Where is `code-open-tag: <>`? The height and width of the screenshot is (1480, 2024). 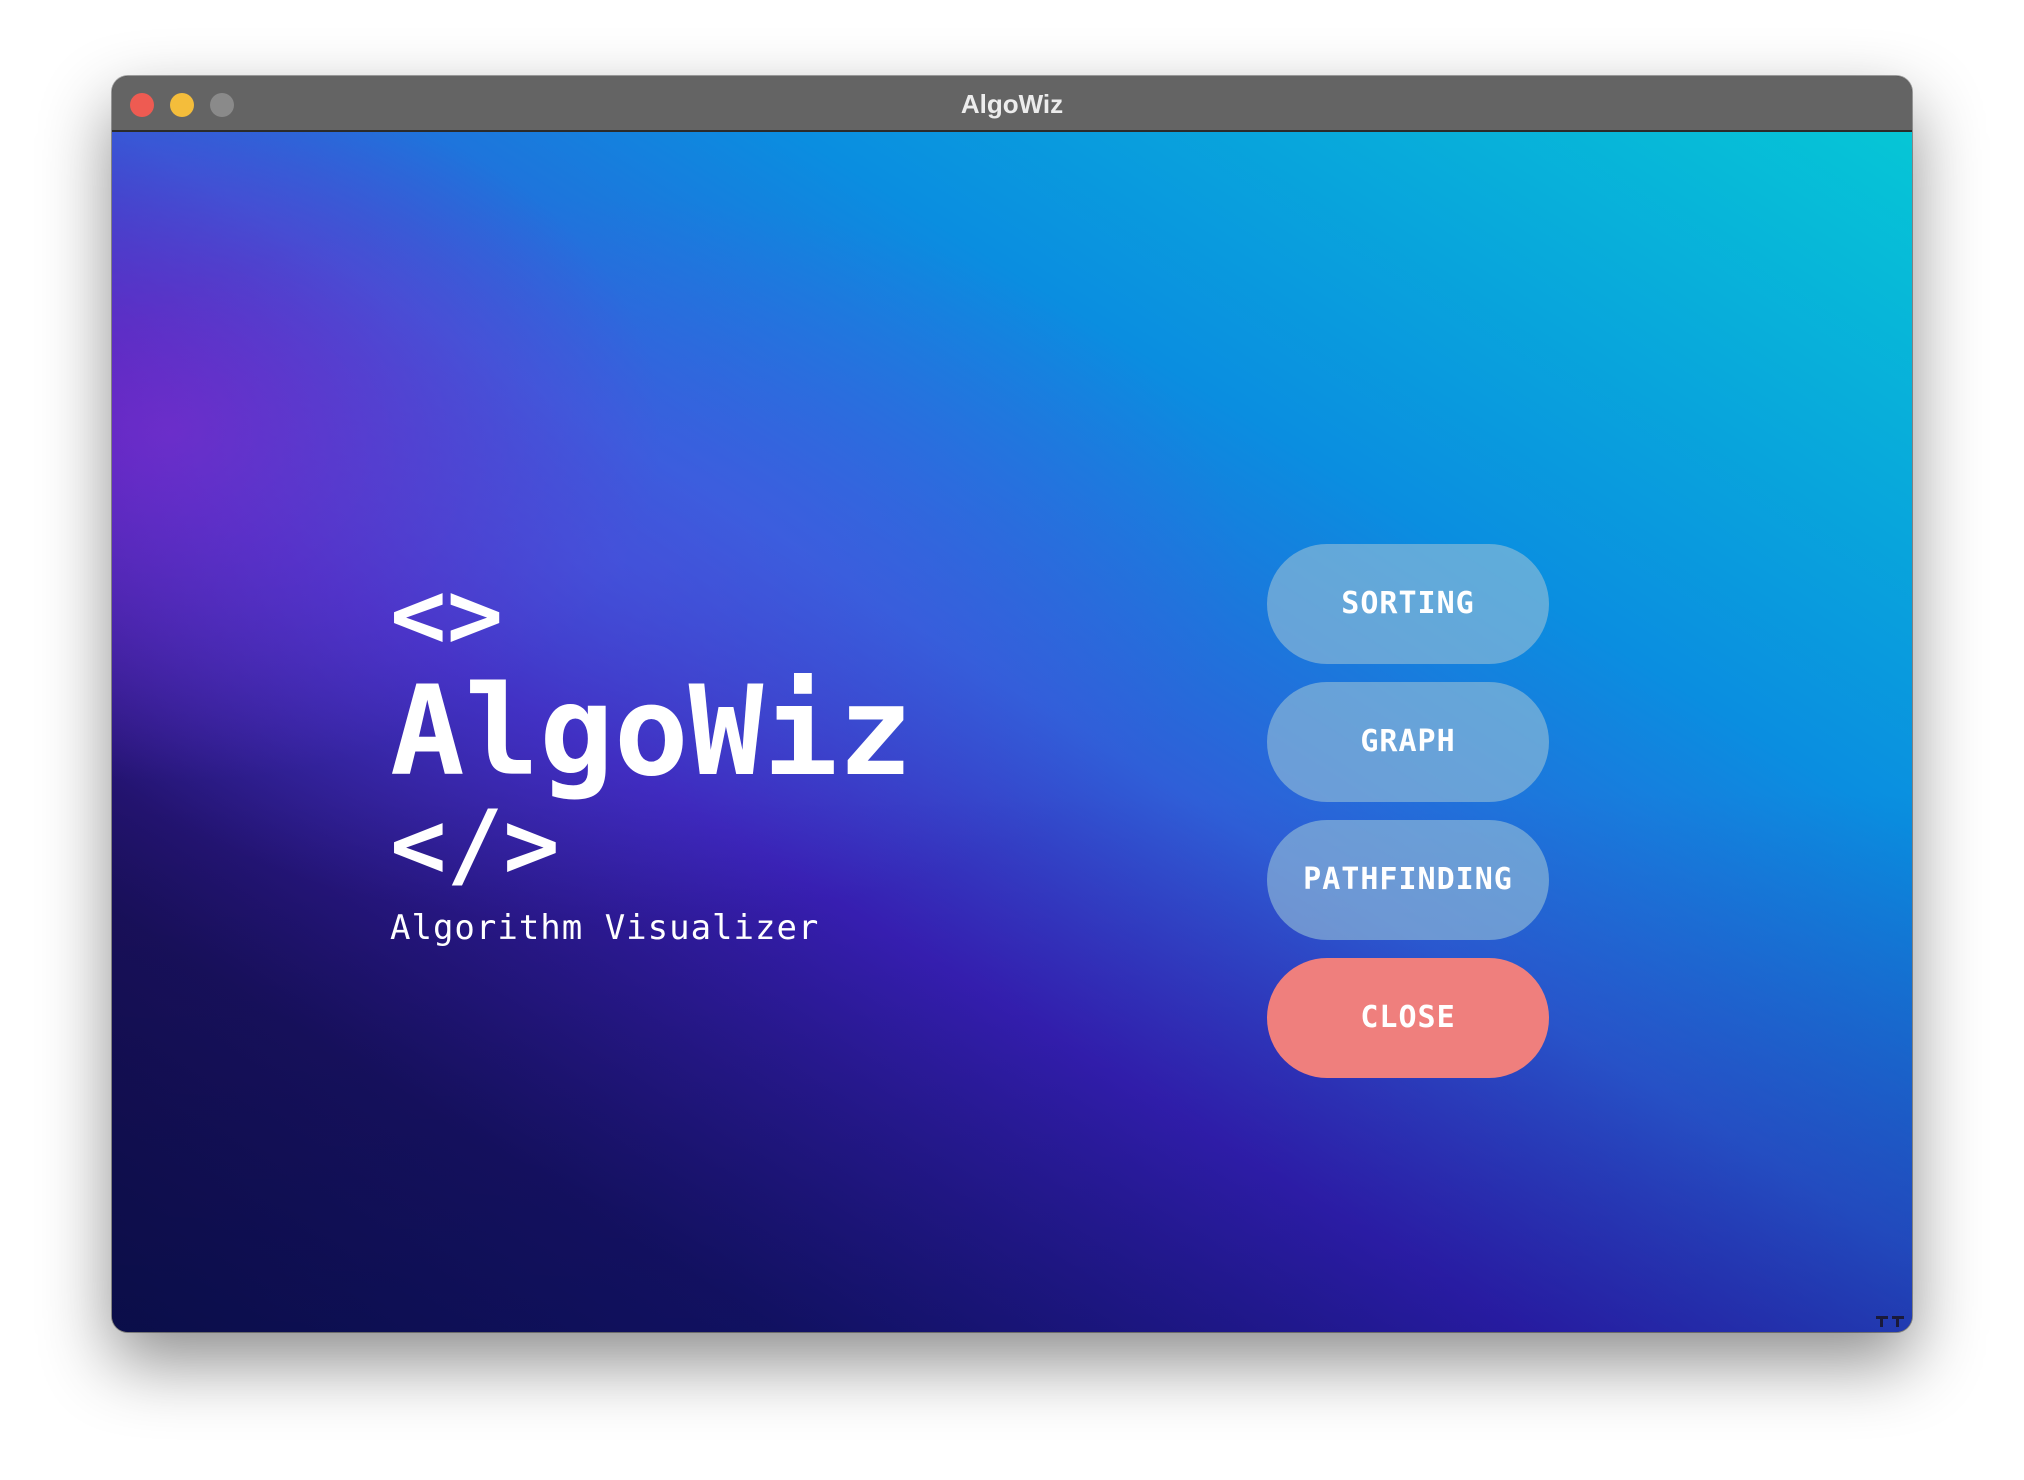 code-open-tag: <> is located at coordinates (447, 615).